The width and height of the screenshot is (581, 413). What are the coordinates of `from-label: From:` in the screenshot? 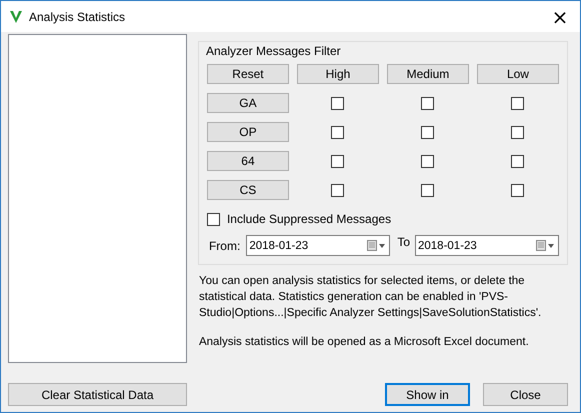 It's located at (224, 245).